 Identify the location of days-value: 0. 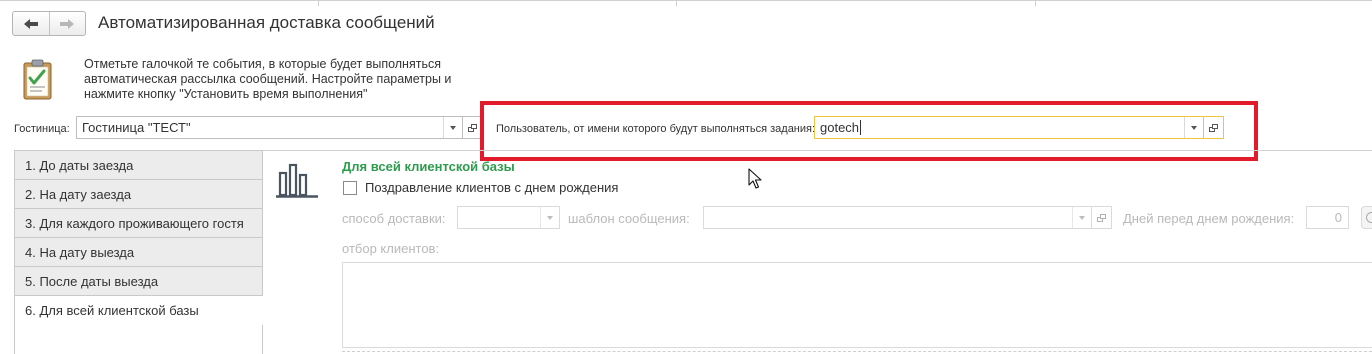
(1338, 217).